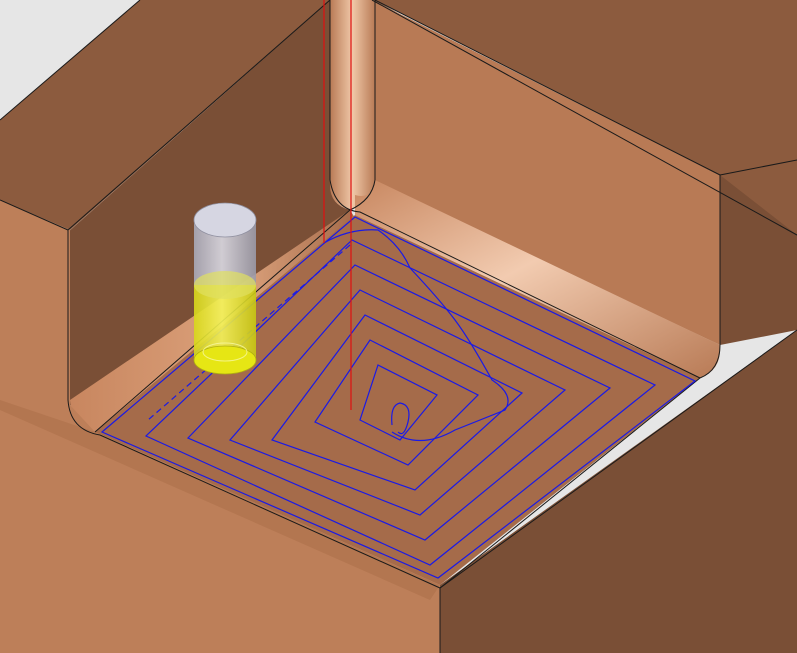 This screenshot has width=797, height=653. I want to click on corner-fillet-vertical, so click(352, 105).